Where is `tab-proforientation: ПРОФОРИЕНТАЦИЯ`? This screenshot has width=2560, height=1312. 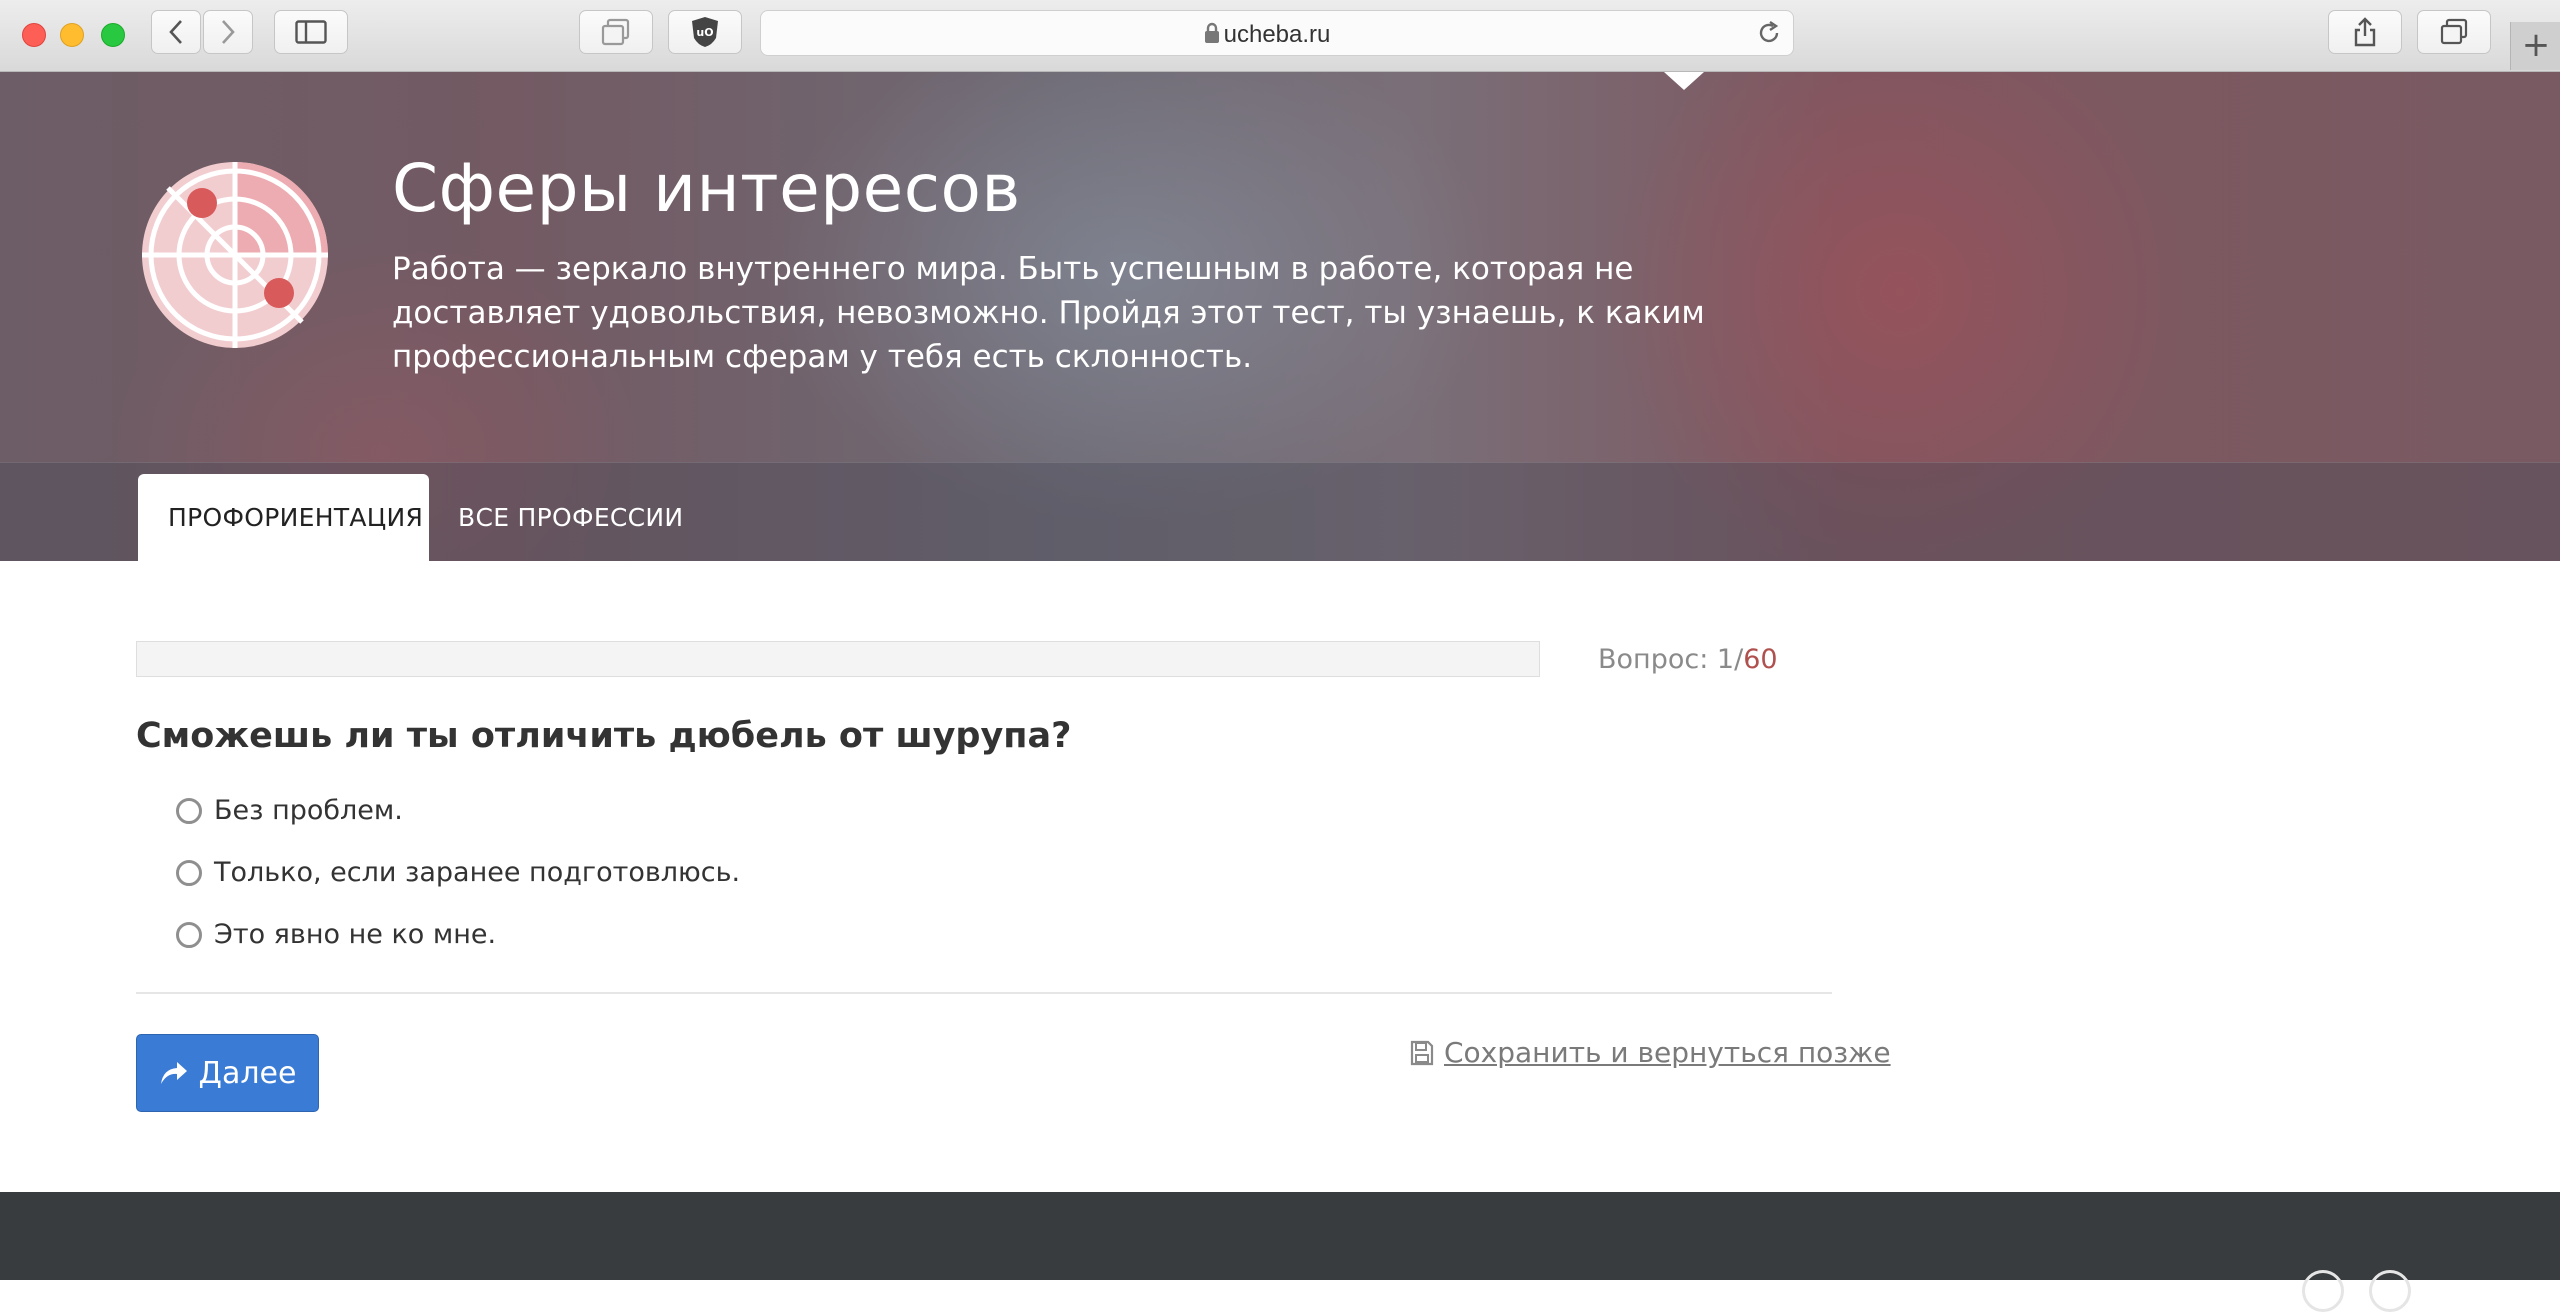 tab-proforientation: ПРОФОРИЕНТАЦИЯ is located at coordinates (283, 517).